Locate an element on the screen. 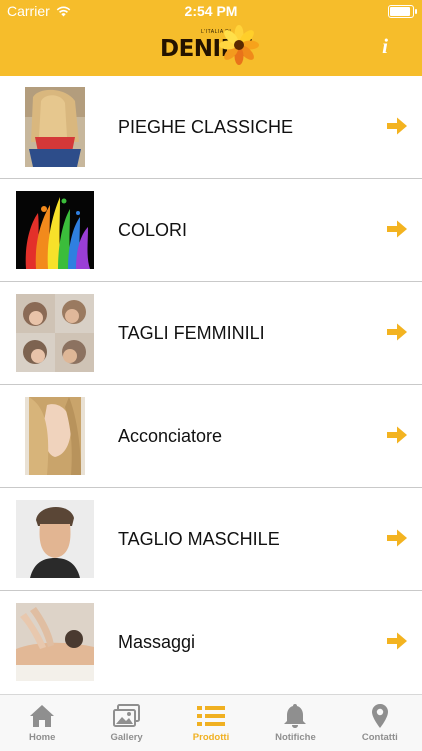  list-item-label: COLORI is located at coordinates (153, 229).